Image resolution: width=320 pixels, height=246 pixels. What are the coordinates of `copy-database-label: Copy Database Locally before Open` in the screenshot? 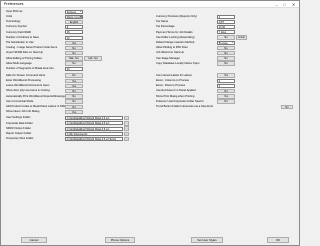 It's located at (178, 63).